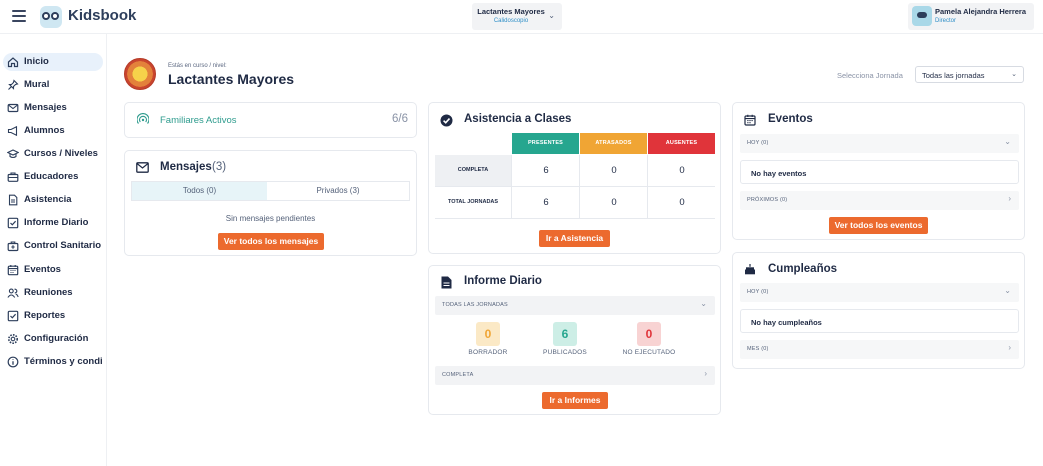  I want to click on col-atrasados: ATRASADOS, so click(613, 143).